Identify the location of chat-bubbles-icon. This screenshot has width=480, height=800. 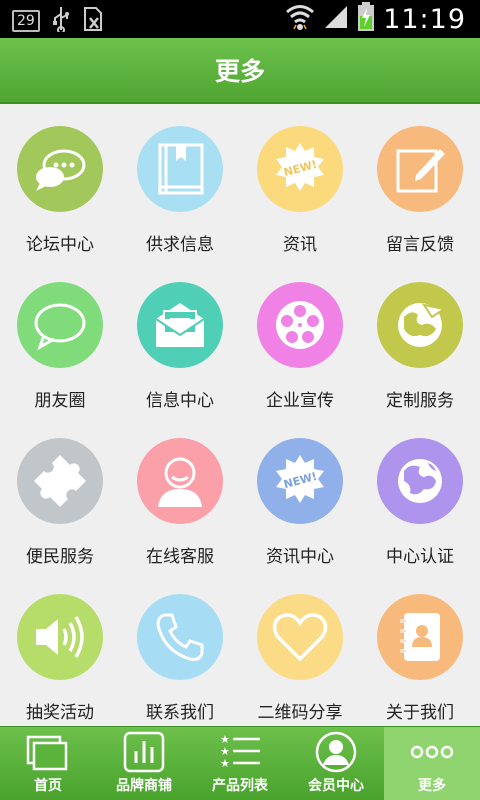
(60, 169).